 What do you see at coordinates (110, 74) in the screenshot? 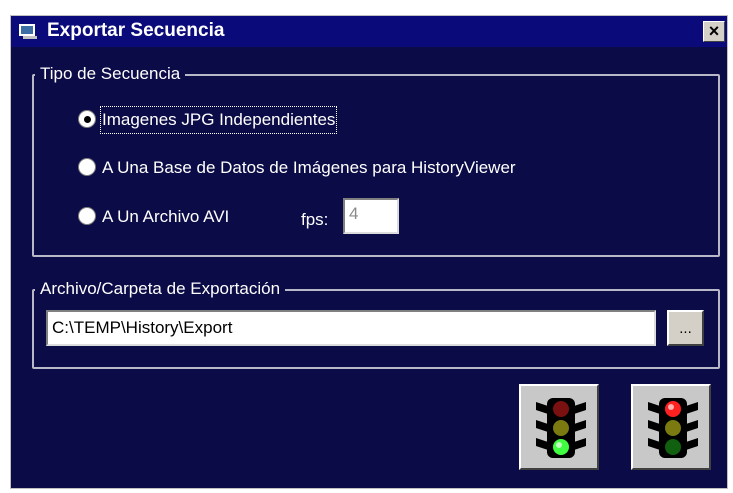
I see `sequence-type-group-label: Tipo de Secuencia` at bounding box center [110, 74].